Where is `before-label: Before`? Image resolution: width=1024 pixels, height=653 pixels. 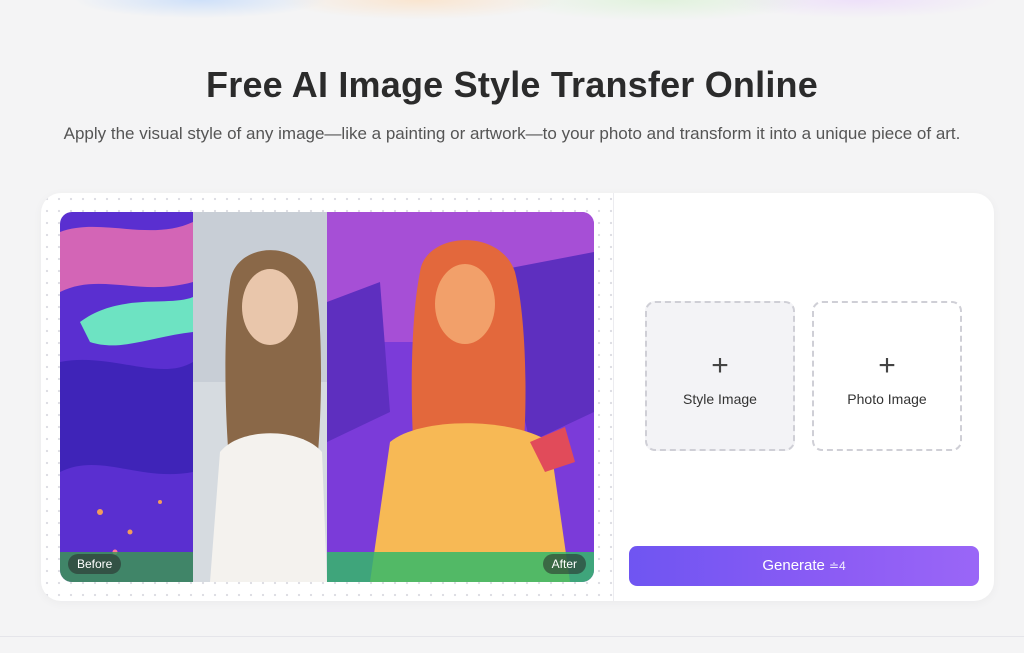 before-label: Before is located at coordinates (95, 564).